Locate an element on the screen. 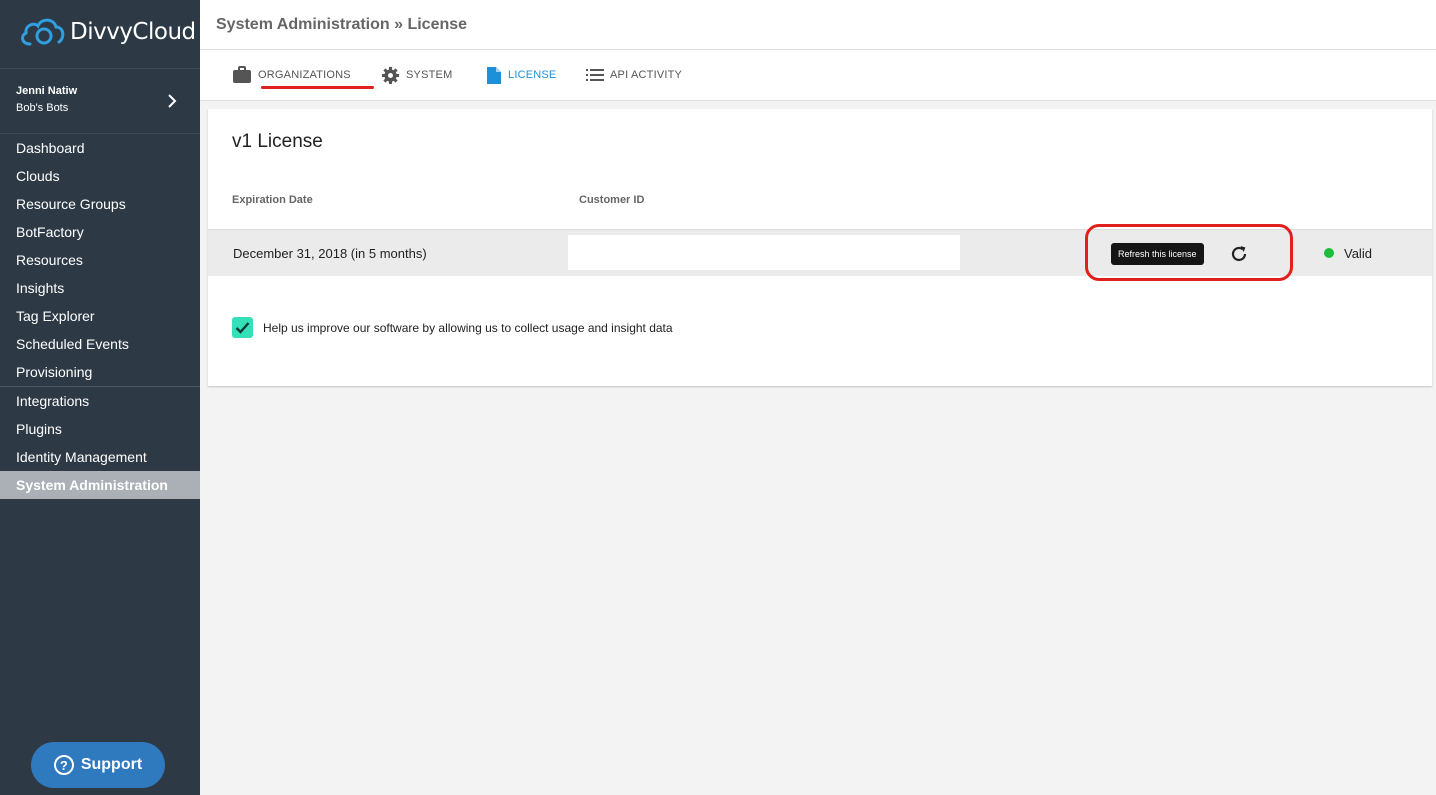 The image size is (1436, 795). help-icon: ? is located at coordinates (63, 765).